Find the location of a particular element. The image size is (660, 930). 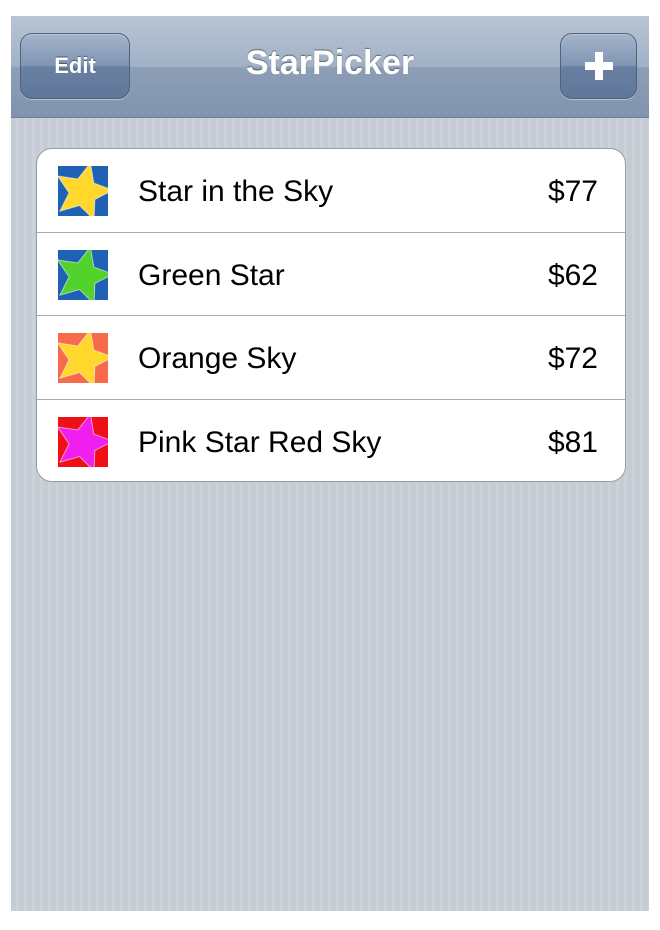

star-name: Orange Sky is located at coordinates (217, 358).